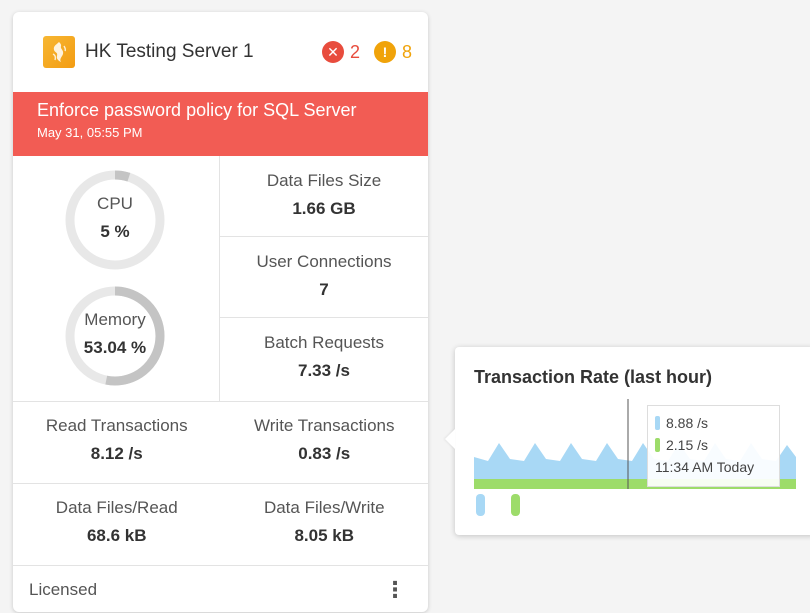 This screenshot has width=810, height=613. What do you see at coordinates (332, 52) in the screenshot?
I see `x-circle-icon: ✕` at bounding box center [332, 52].